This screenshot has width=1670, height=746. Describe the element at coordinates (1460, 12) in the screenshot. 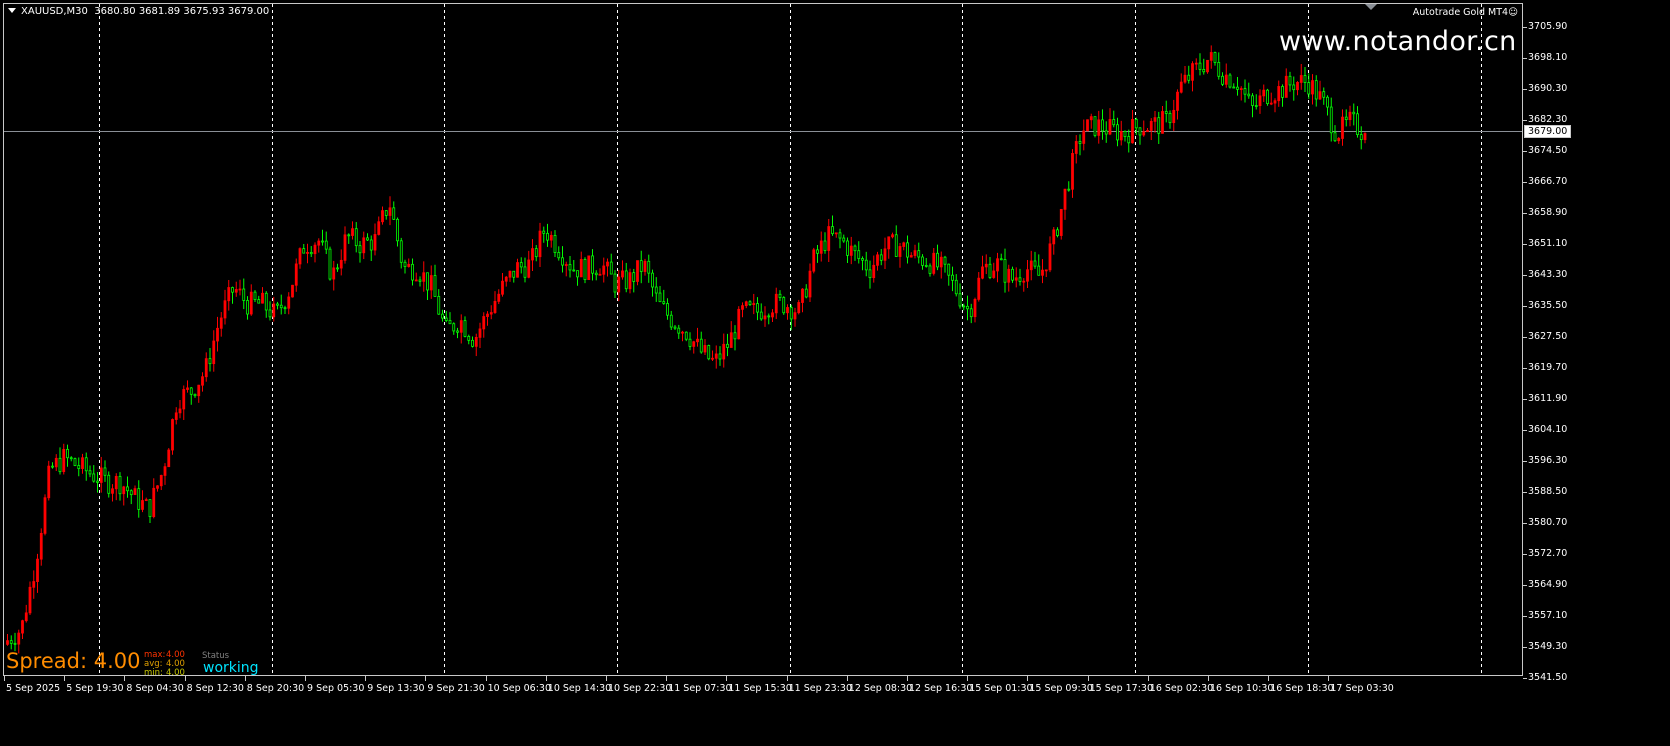

I see `expert-name: Autotrade Gold MT4` at that location.